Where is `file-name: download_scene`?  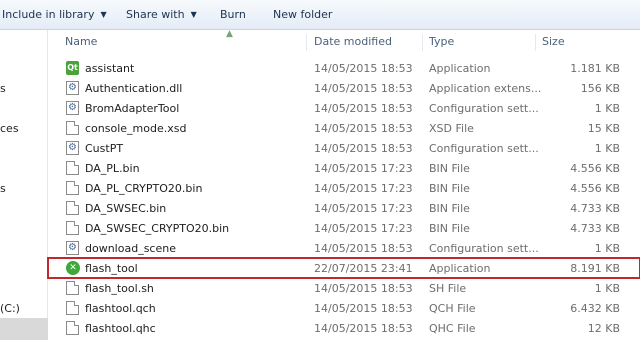 file-name: download_scene is located at coordinates (130, 248).